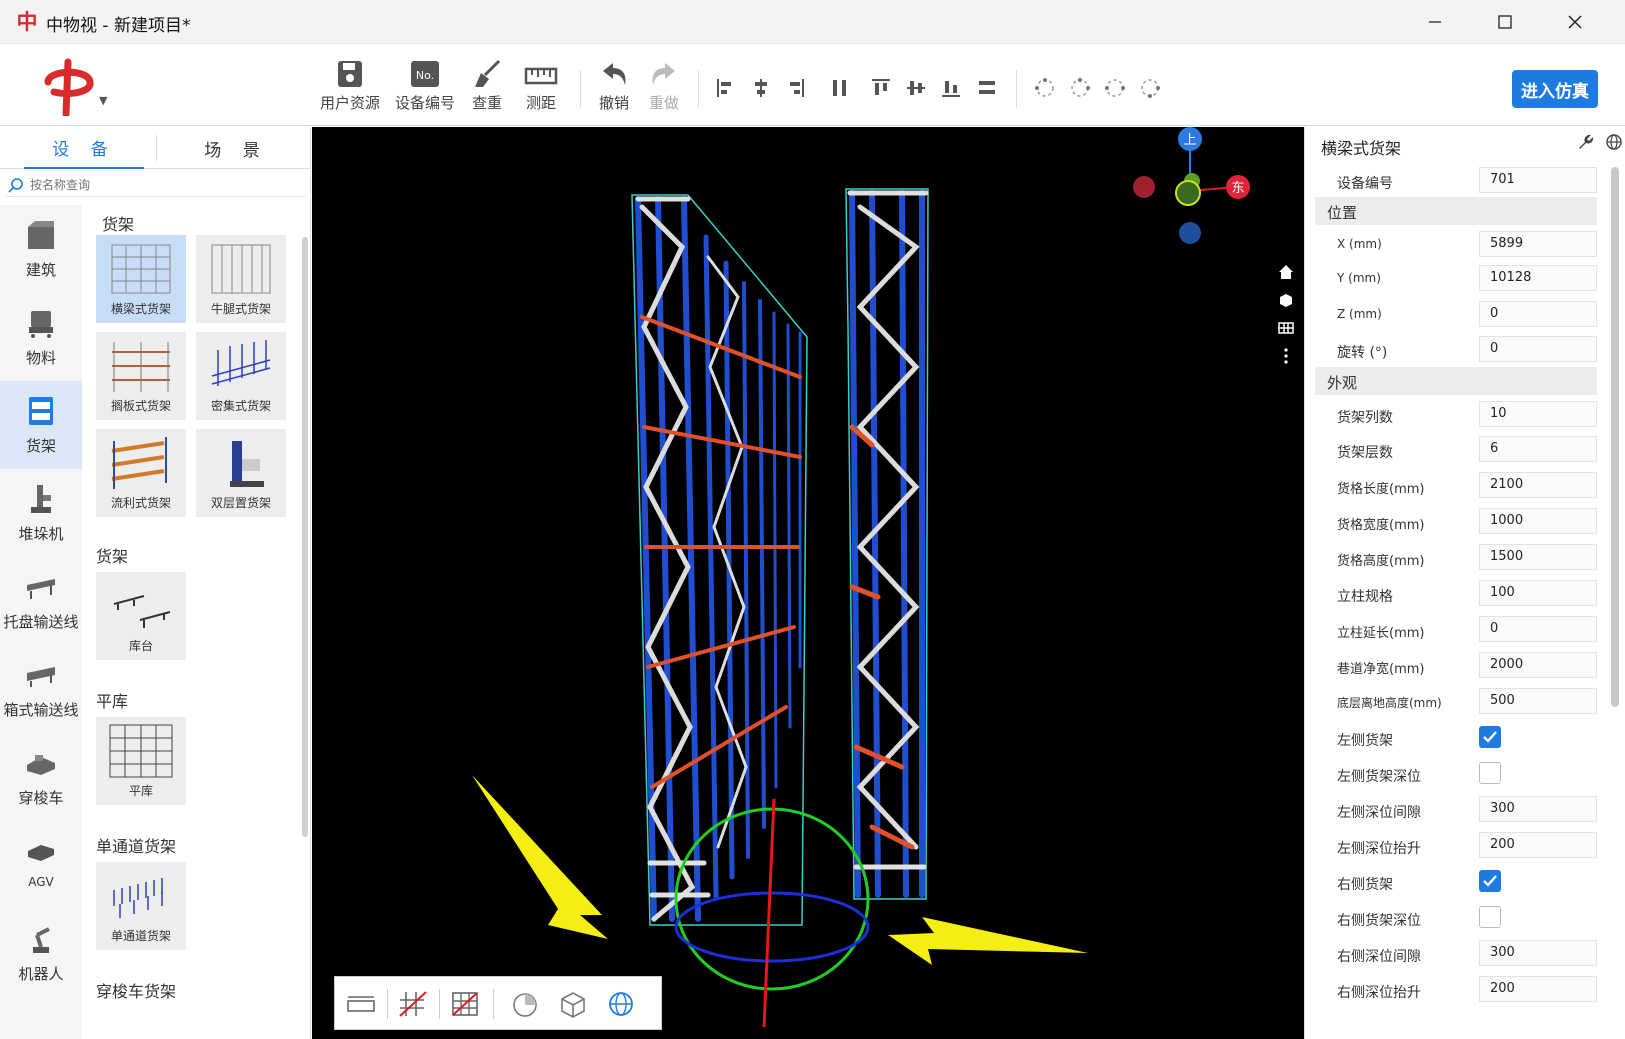  I want to click on category-material: 物料, so click(41, 337).